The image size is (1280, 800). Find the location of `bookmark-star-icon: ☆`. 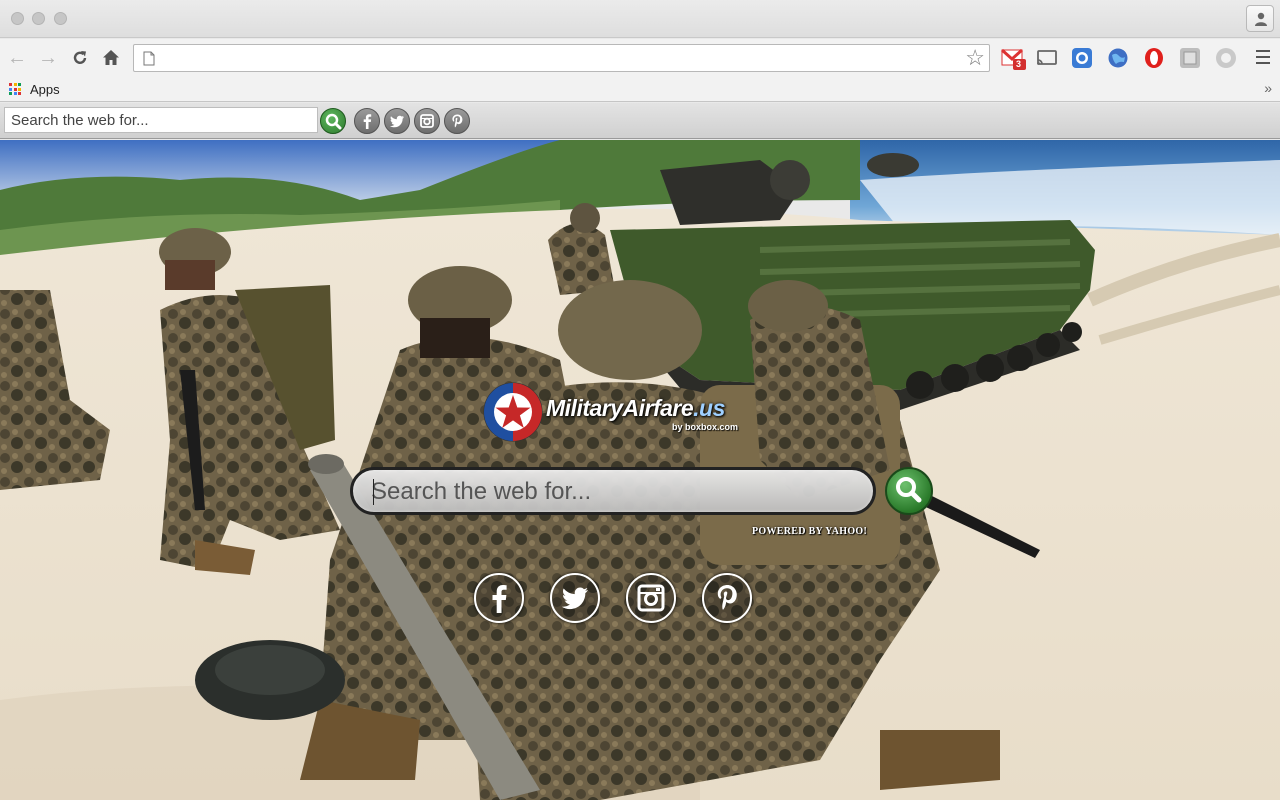

bookmark-star-icon: ☆ is located at coordinates (975, 58).